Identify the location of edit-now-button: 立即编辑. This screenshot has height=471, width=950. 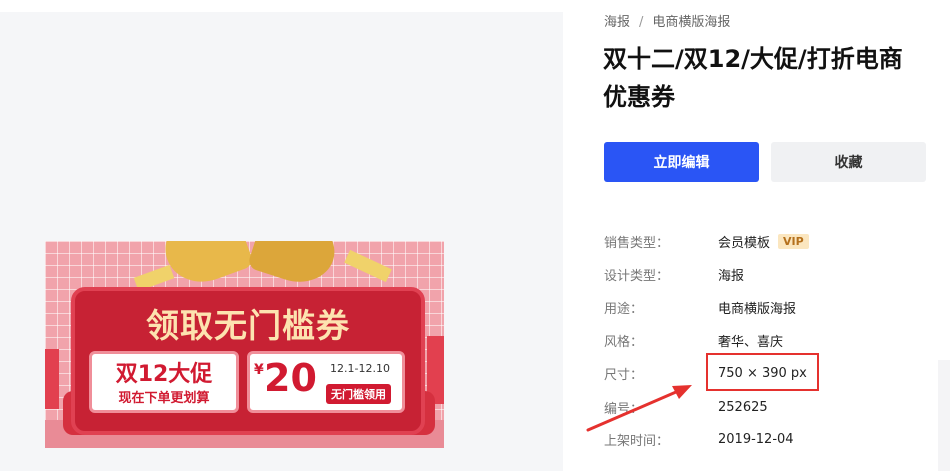
(681, 162).